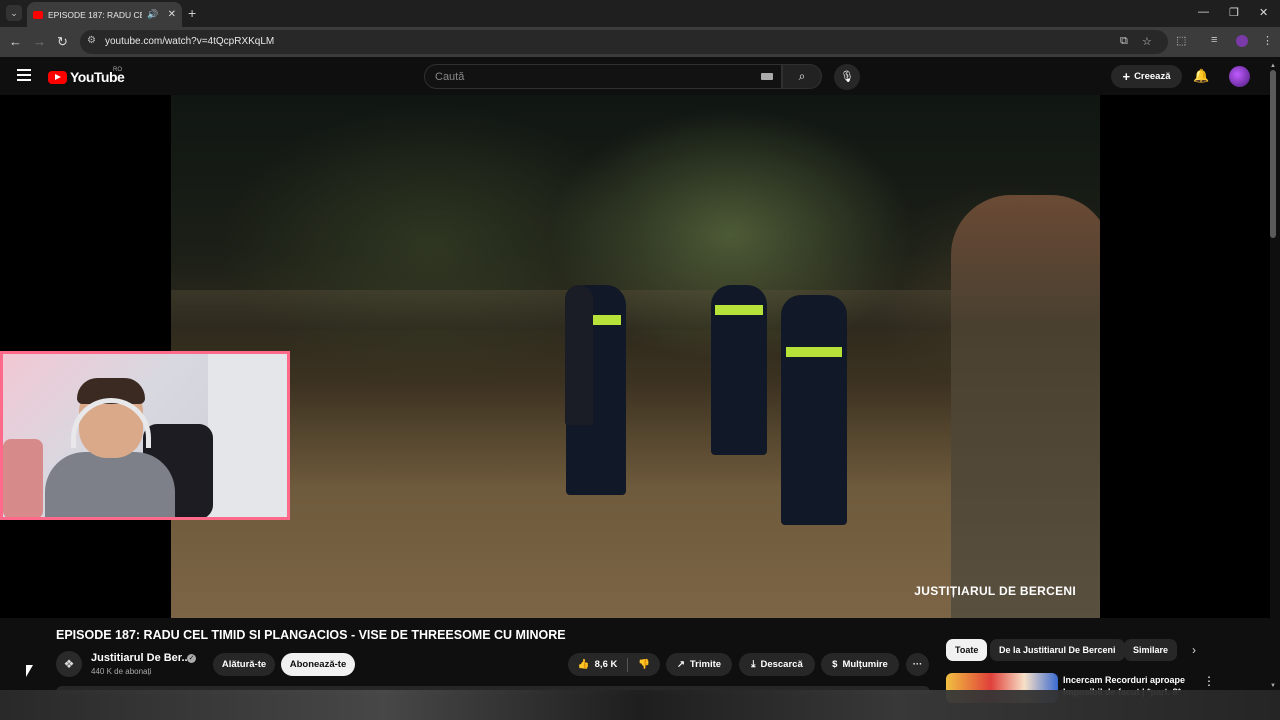 The height and width of the screenshot is (720, 1280). What do you see at coordinates (628, 664) in the screenshot?
I see `divider` at bounding box center [628, 664].